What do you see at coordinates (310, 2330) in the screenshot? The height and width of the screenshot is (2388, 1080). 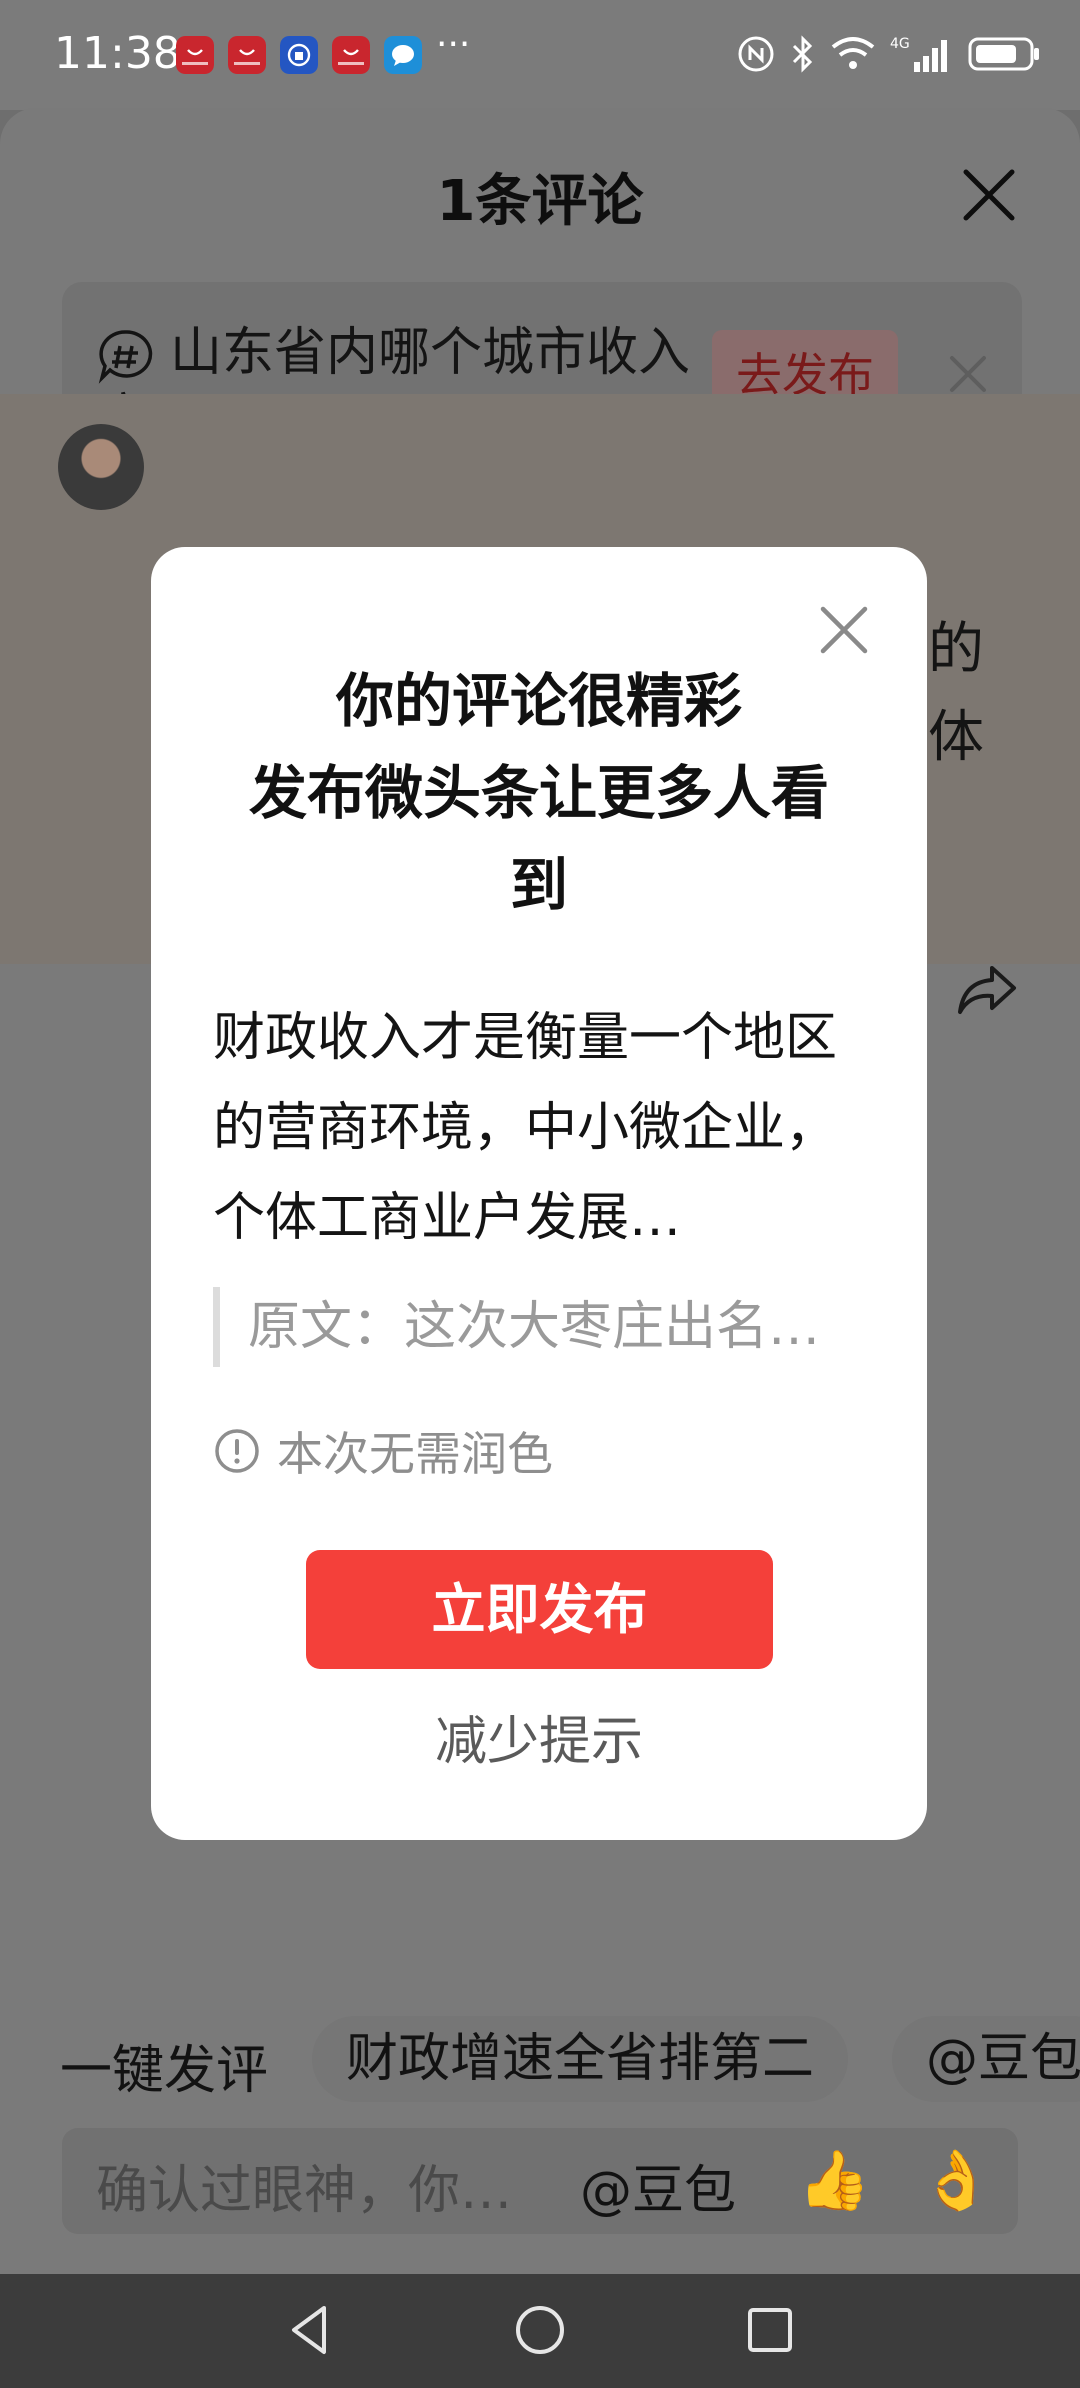 I see `back-icon` at bounding box center [310, 2330].